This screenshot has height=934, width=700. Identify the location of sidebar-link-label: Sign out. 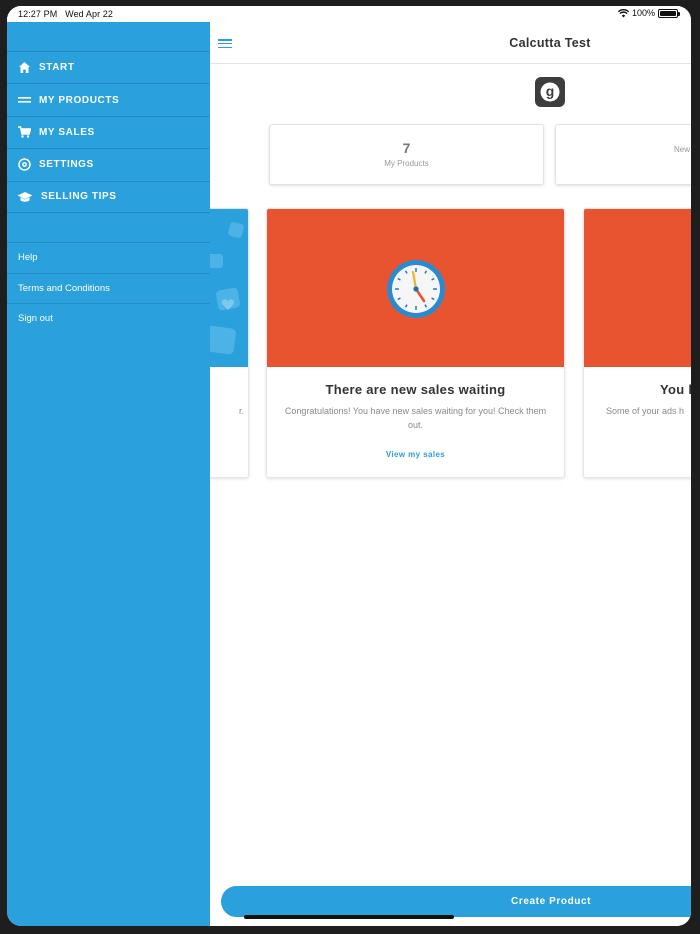
(35, 319).